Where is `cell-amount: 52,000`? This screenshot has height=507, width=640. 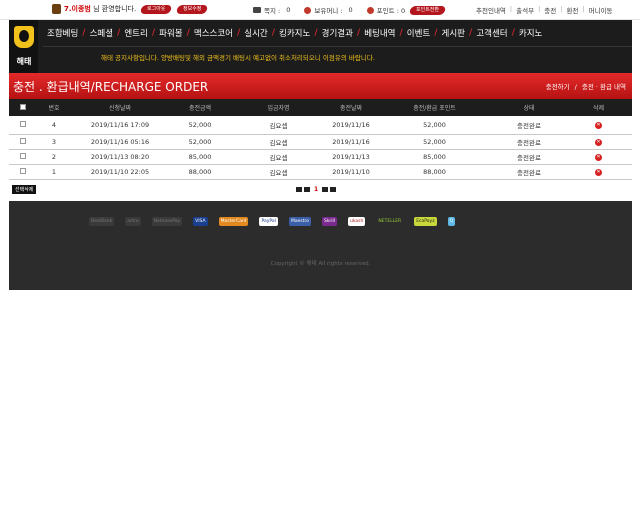 cell-amount: 52,000 is located at coordinates (200, 142).